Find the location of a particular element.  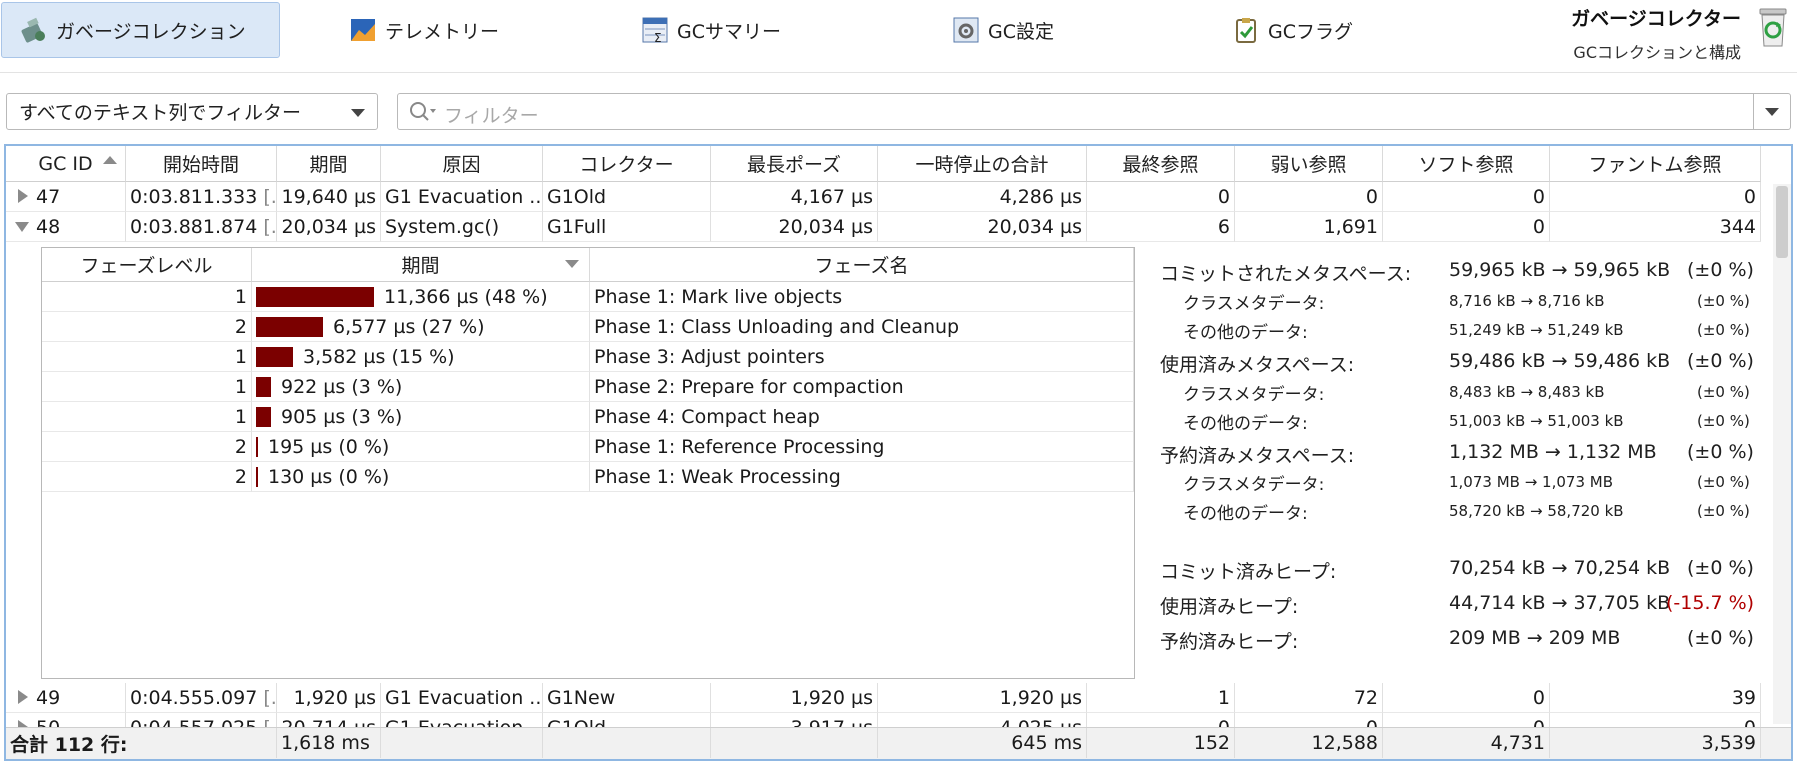

column-label: 原因 is located at coordinates (461, 165).